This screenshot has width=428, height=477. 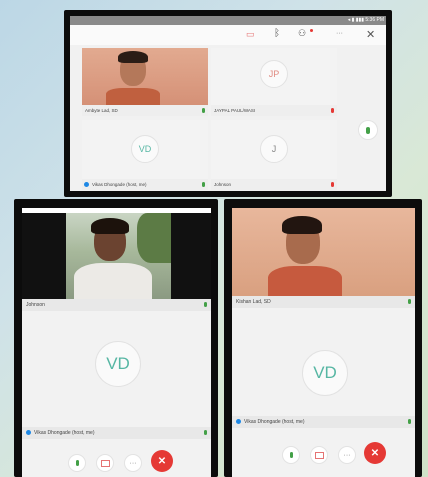 I want to click on participant-tile-3: VD Vikas Dhongade (host, me), so click(x=145, y=155).